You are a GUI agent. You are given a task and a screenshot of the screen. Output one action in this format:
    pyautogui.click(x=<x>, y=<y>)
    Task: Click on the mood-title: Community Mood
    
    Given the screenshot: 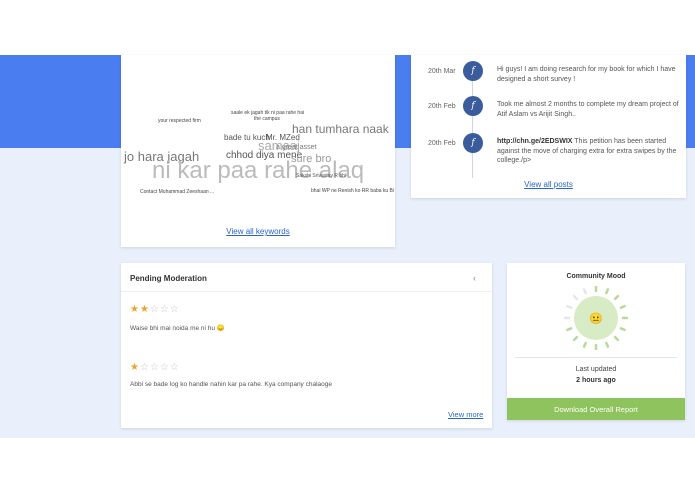 What is the action you would take?
    pyautogui.click(x=596, y=276)
    